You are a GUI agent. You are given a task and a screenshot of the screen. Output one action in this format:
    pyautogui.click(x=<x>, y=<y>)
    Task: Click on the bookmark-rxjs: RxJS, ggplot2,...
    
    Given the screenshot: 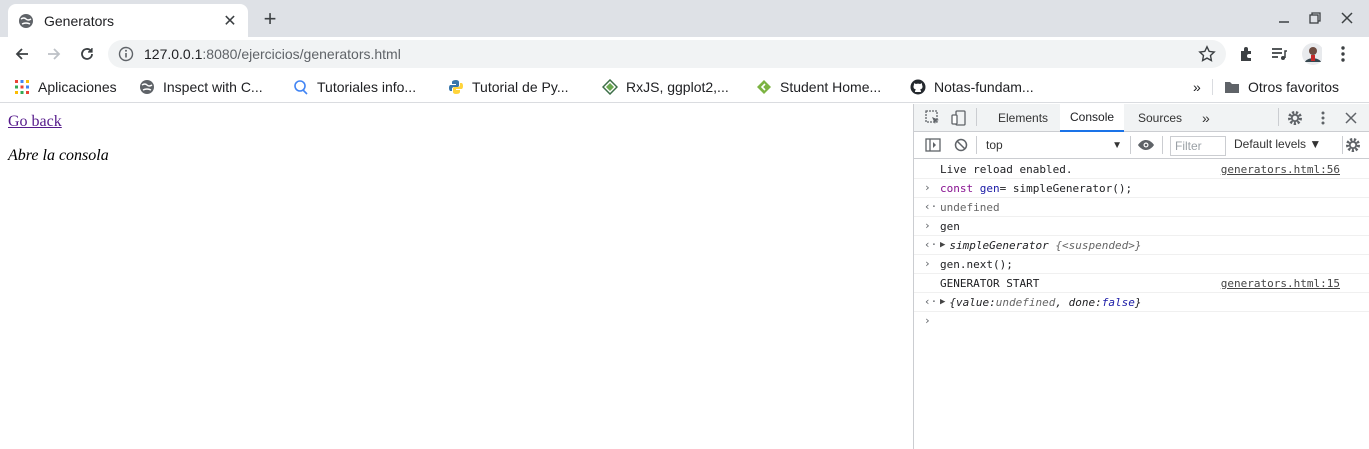 What is the action you would take?
    pyautogui.click(x=665, y=87)
    